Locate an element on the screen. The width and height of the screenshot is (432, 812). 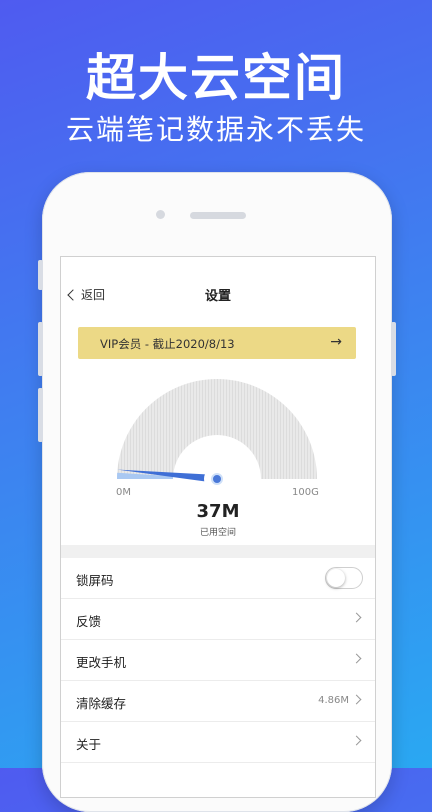
earpiece-speaker is located at coordinates (218, 215).